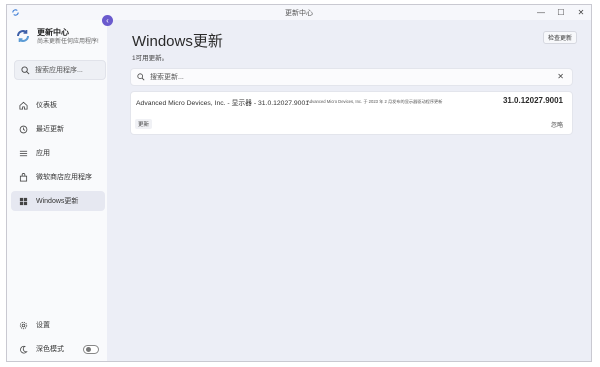 The image size is (600, 367). I want to click on history-icon, so click(23, 129).